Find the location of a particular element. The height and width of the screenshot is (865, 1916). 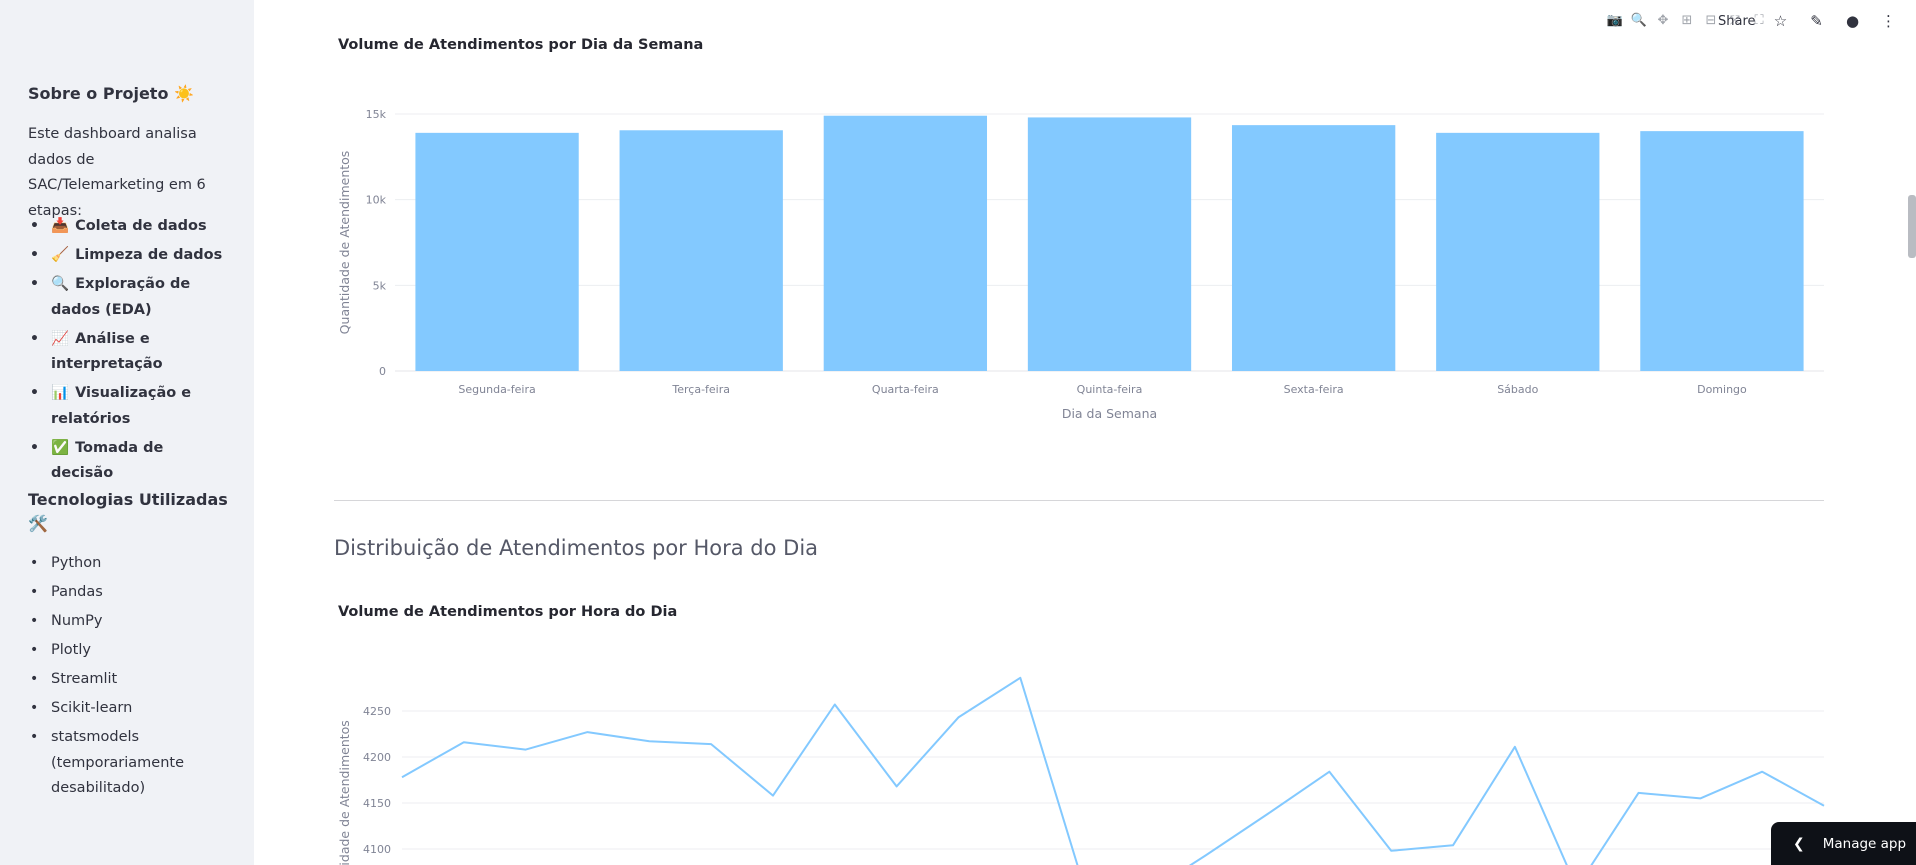

scrollbar-thumb is located at coordinates (1912, 226).